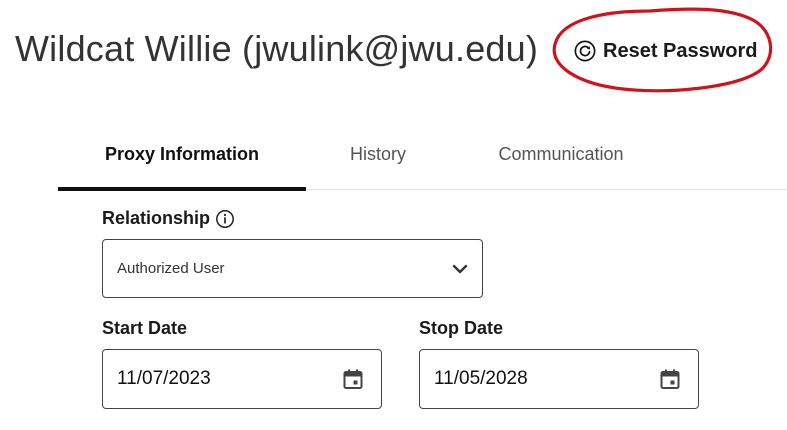 This screenshot has width=787, height=430. Describe the element at coordinates (182, 155) in the screenshot. I see `tab-proxy-information: Proxy Information` at that location.